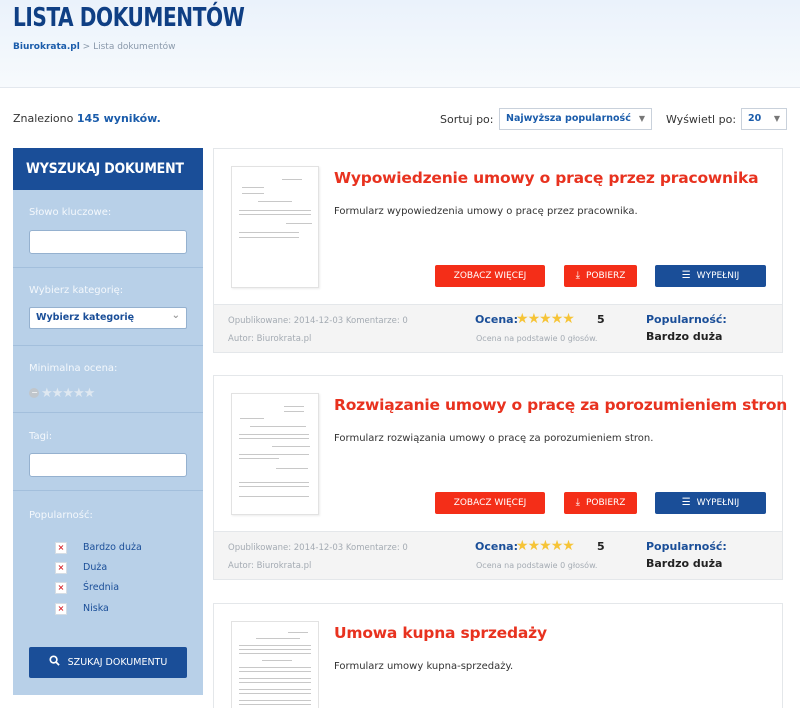 The width and height of the screenshot is (800, 708). What do you see at coordinates (96, 608) in the screenshot?
I see `popularity-option-label: Niska` at bounding box center [96, 608].